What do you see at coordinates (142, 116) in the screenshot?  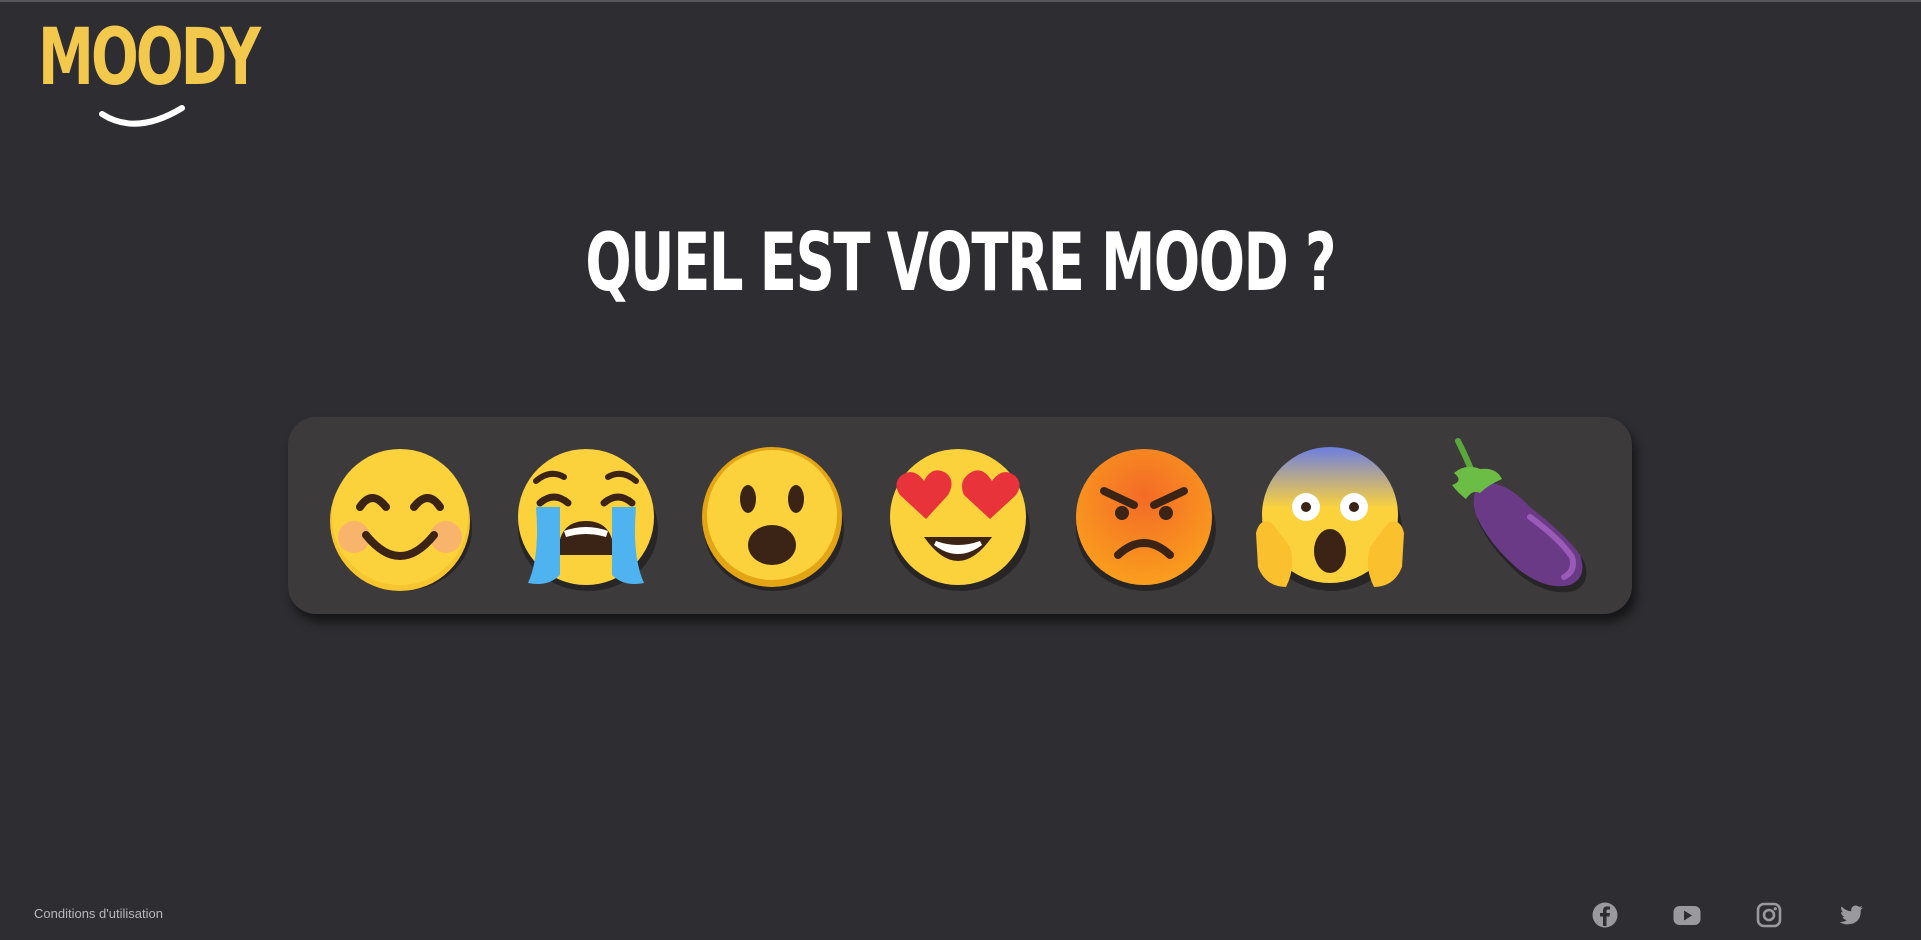 I see `logo-smile-icon` at bounding box center [142, 116].